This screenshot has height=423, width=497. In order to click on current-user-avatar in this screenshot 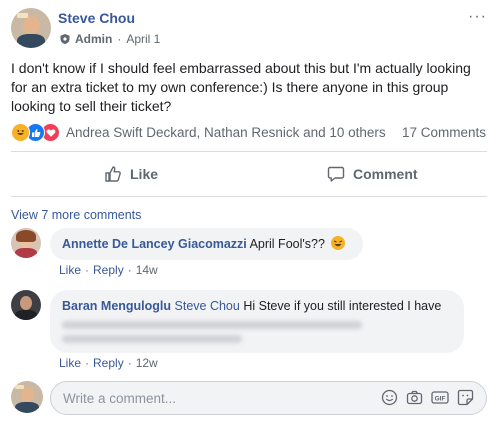, I will do `click(27, 397)`.